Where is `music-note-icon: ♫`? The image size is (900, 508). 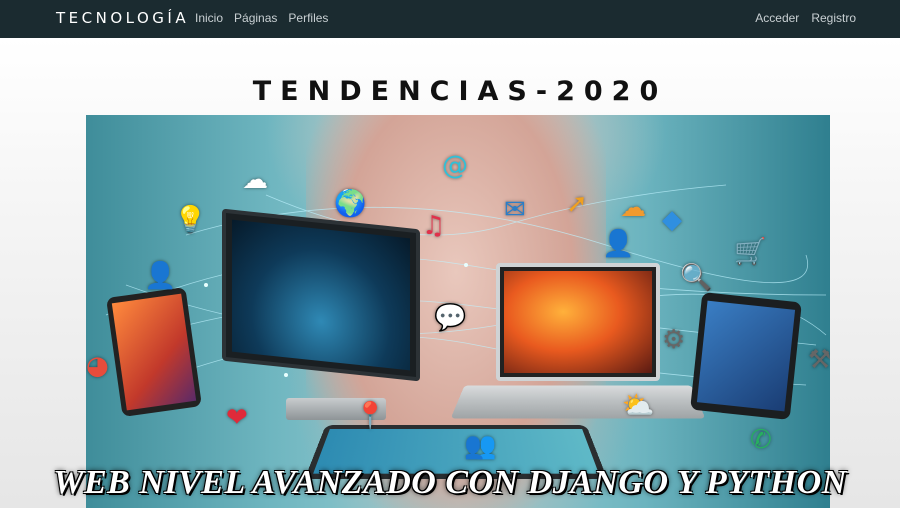 music-note-icon: ♫ is located at coordinates (434, 226).